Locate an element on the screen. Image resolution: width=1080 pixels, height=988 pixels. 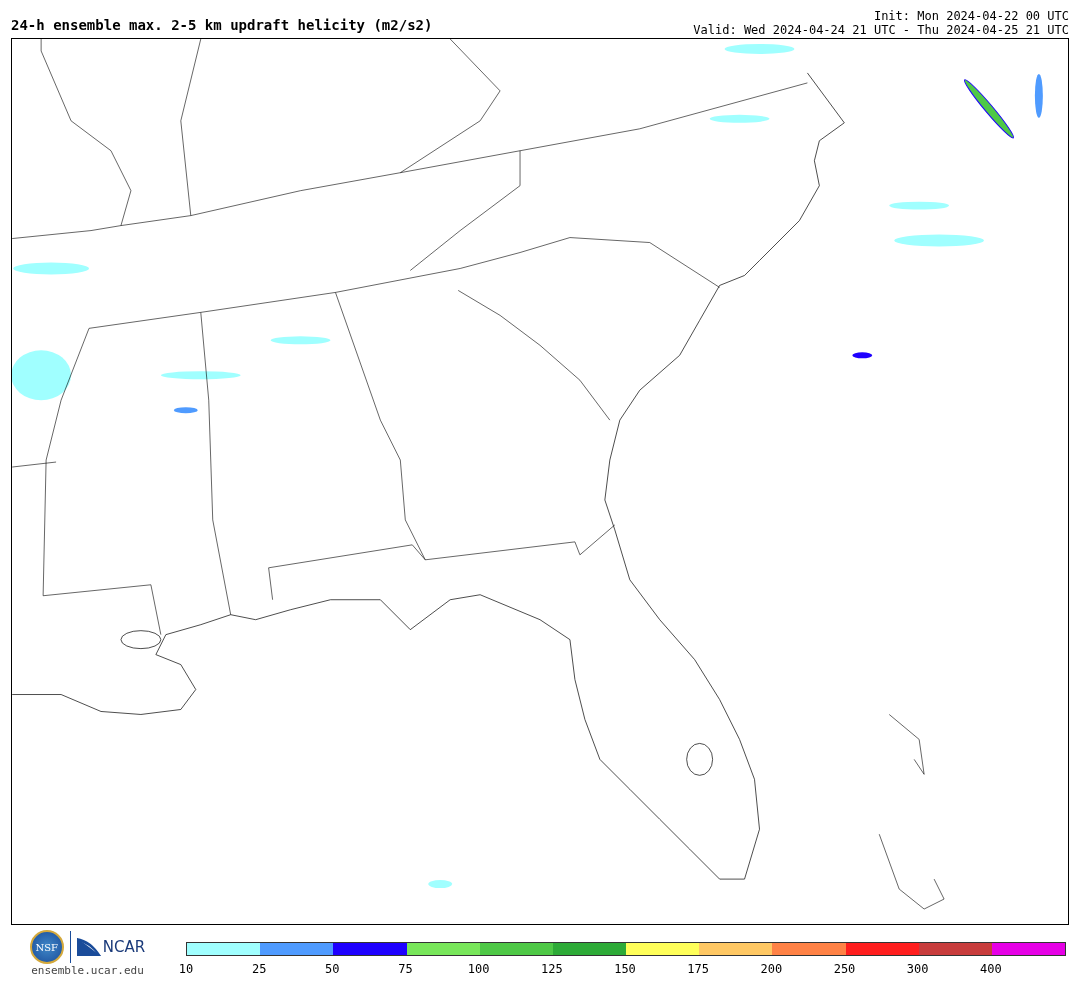
scale-tick-label: 200 is located at coordinates (771, 969).